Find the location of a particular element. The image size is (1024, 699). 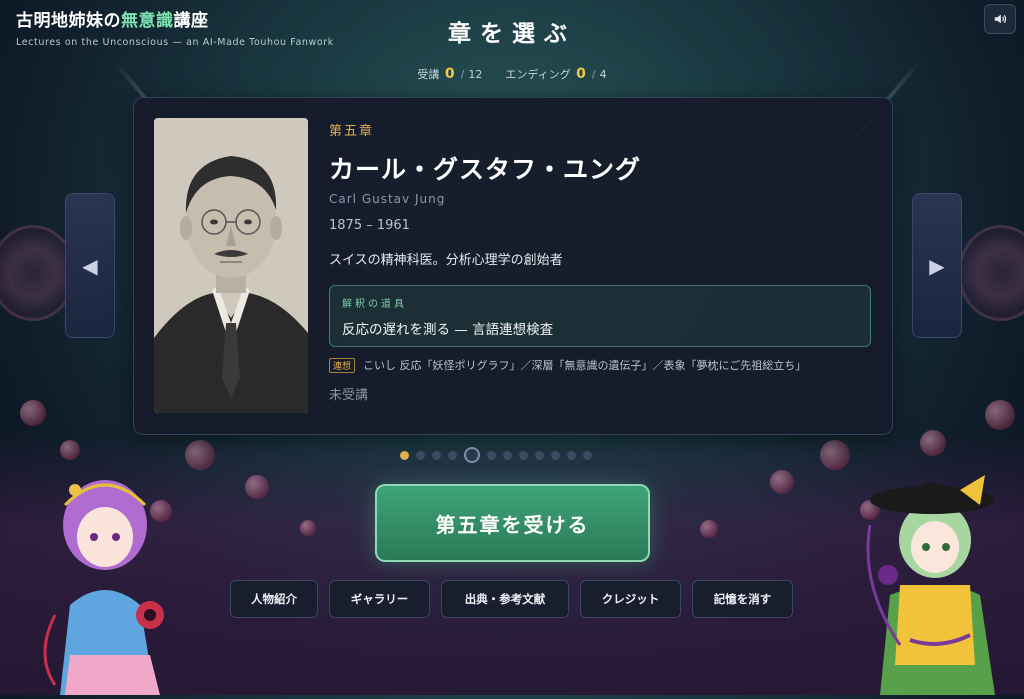

next-chapter-button: ▶ is located at coordinates (937, 265).